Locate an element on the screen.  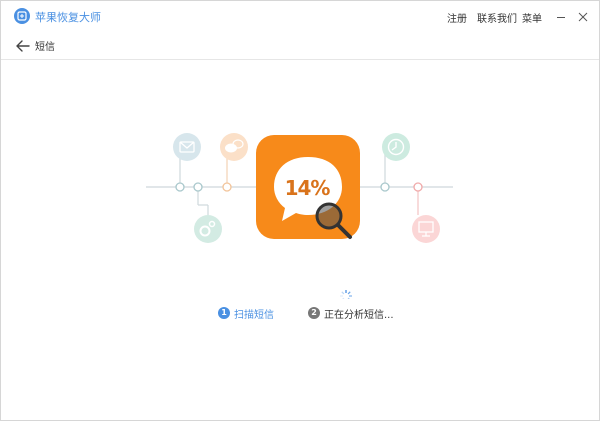
minimize-icon is located at coordinates (561, 17).